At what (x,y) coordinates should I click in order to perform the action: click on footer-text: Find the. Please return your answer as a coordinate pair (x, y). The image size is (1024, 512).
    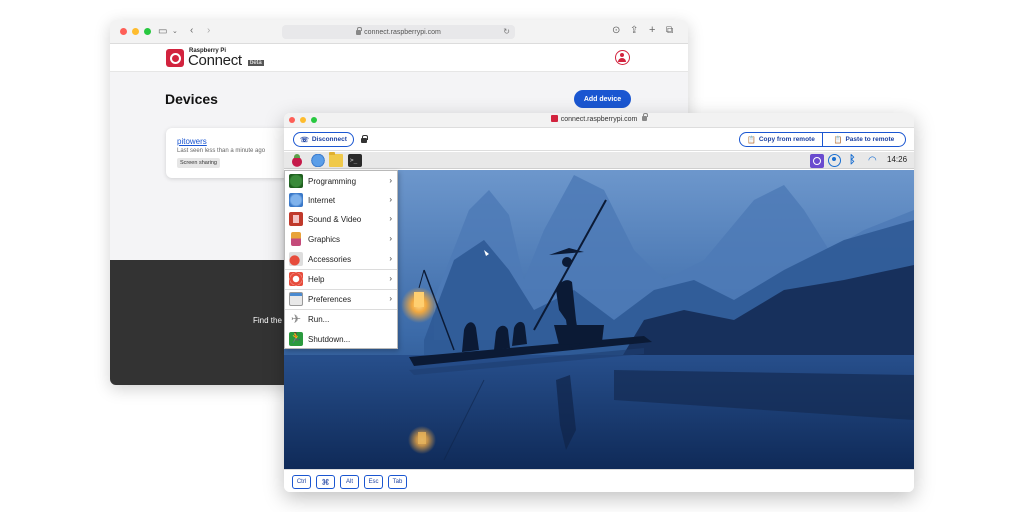
    Looking at the image, I should click on (267, 320).